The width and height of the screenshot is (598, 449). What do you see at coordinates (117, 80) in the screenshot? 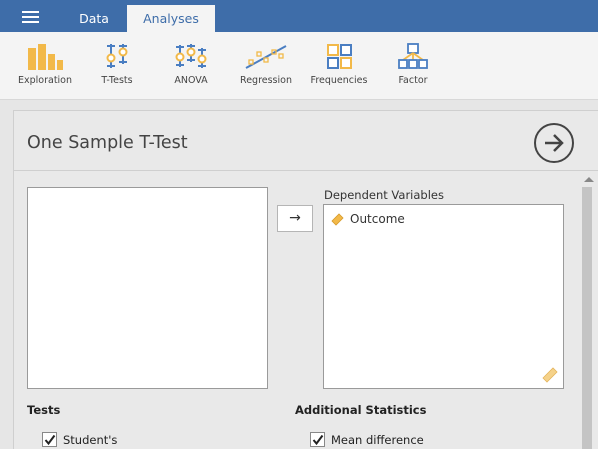
I see `t-tests-label: T-Tests` at bounding box center [117, 80].